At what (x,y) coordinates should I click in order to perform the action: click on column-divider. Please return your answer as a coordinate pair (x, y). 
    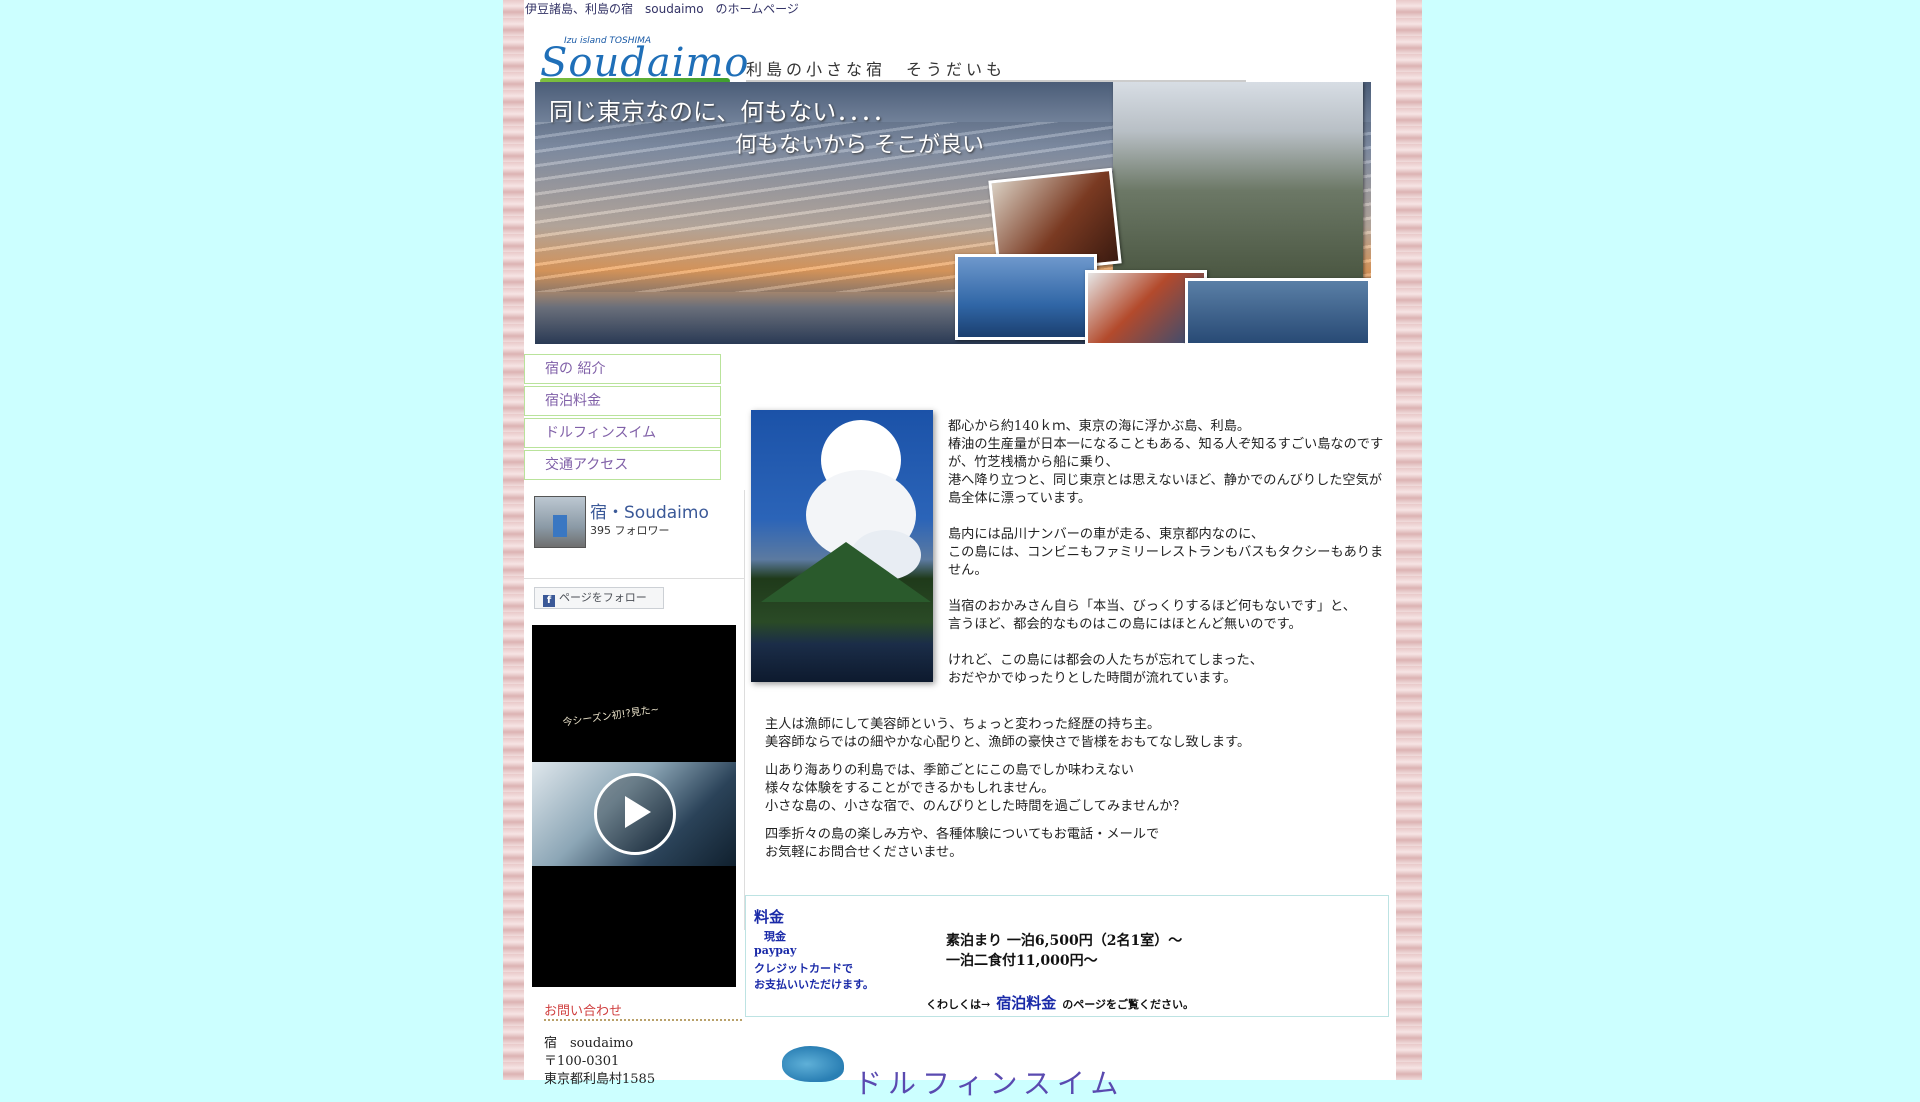
    Looking at the image, I should click on (744, 710).